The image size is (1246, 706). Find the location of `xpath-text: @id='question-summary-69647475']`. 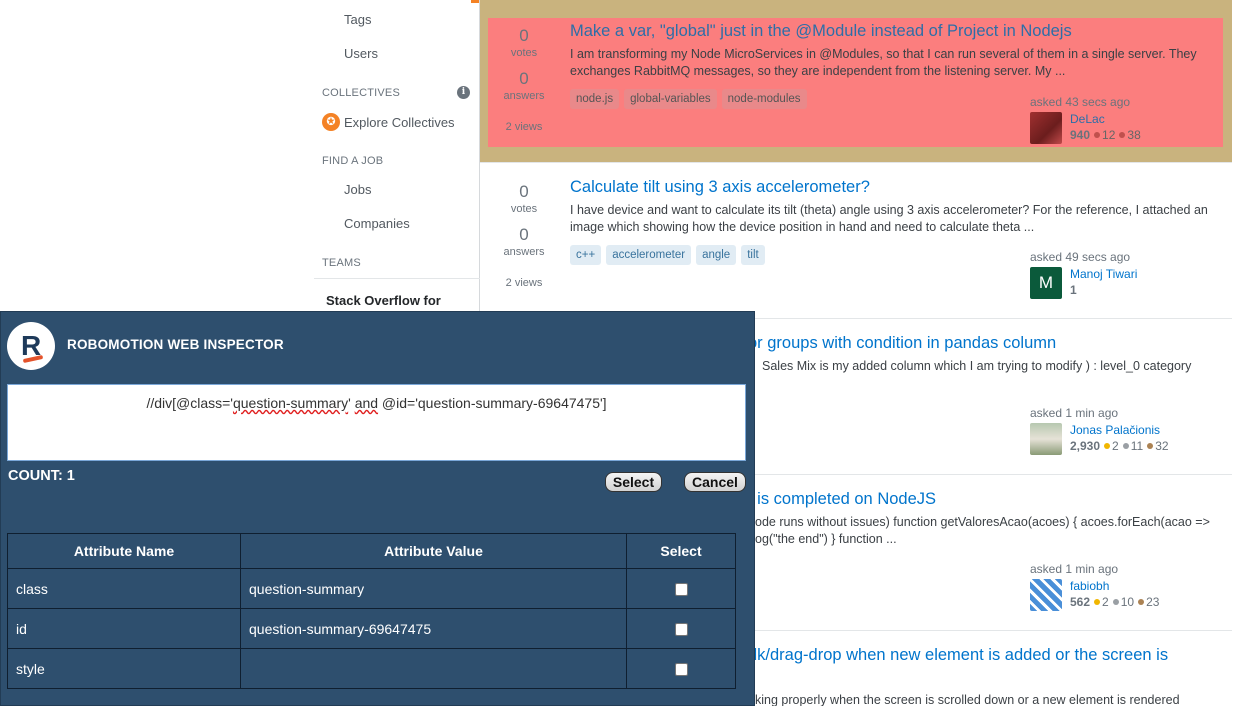

xpath-text: @id='question-summary-69647475'] is located at coordinates (492, 403).